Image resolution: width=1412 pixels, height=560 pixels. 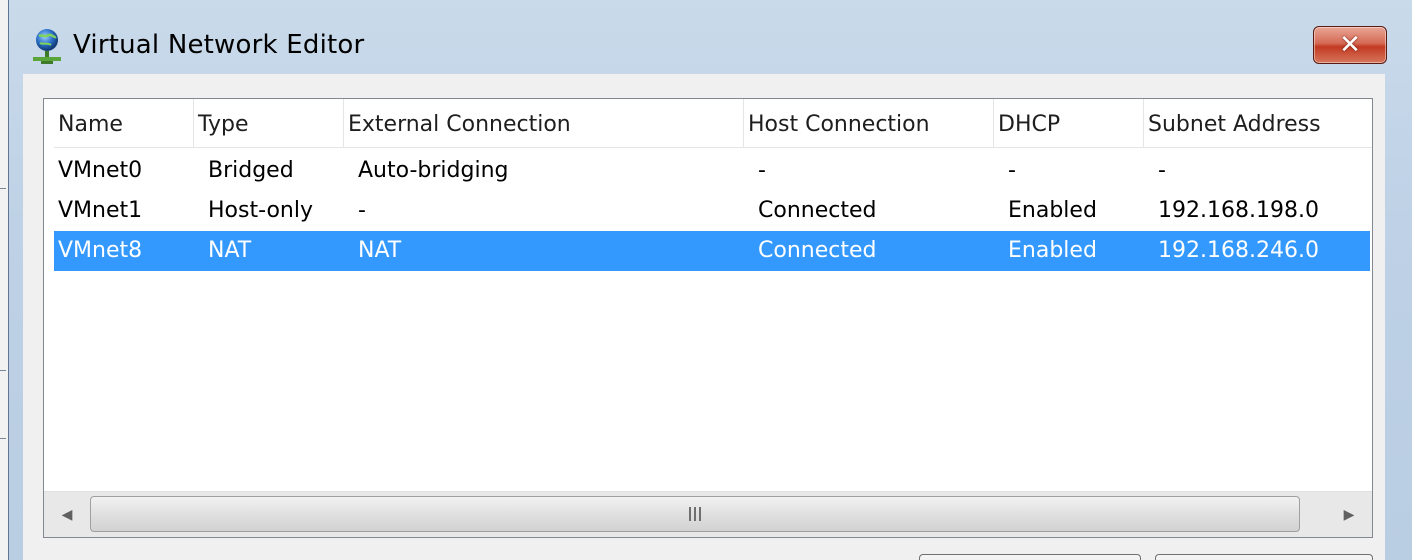 I want to click on grip-icon, so click(x=695, y=514).